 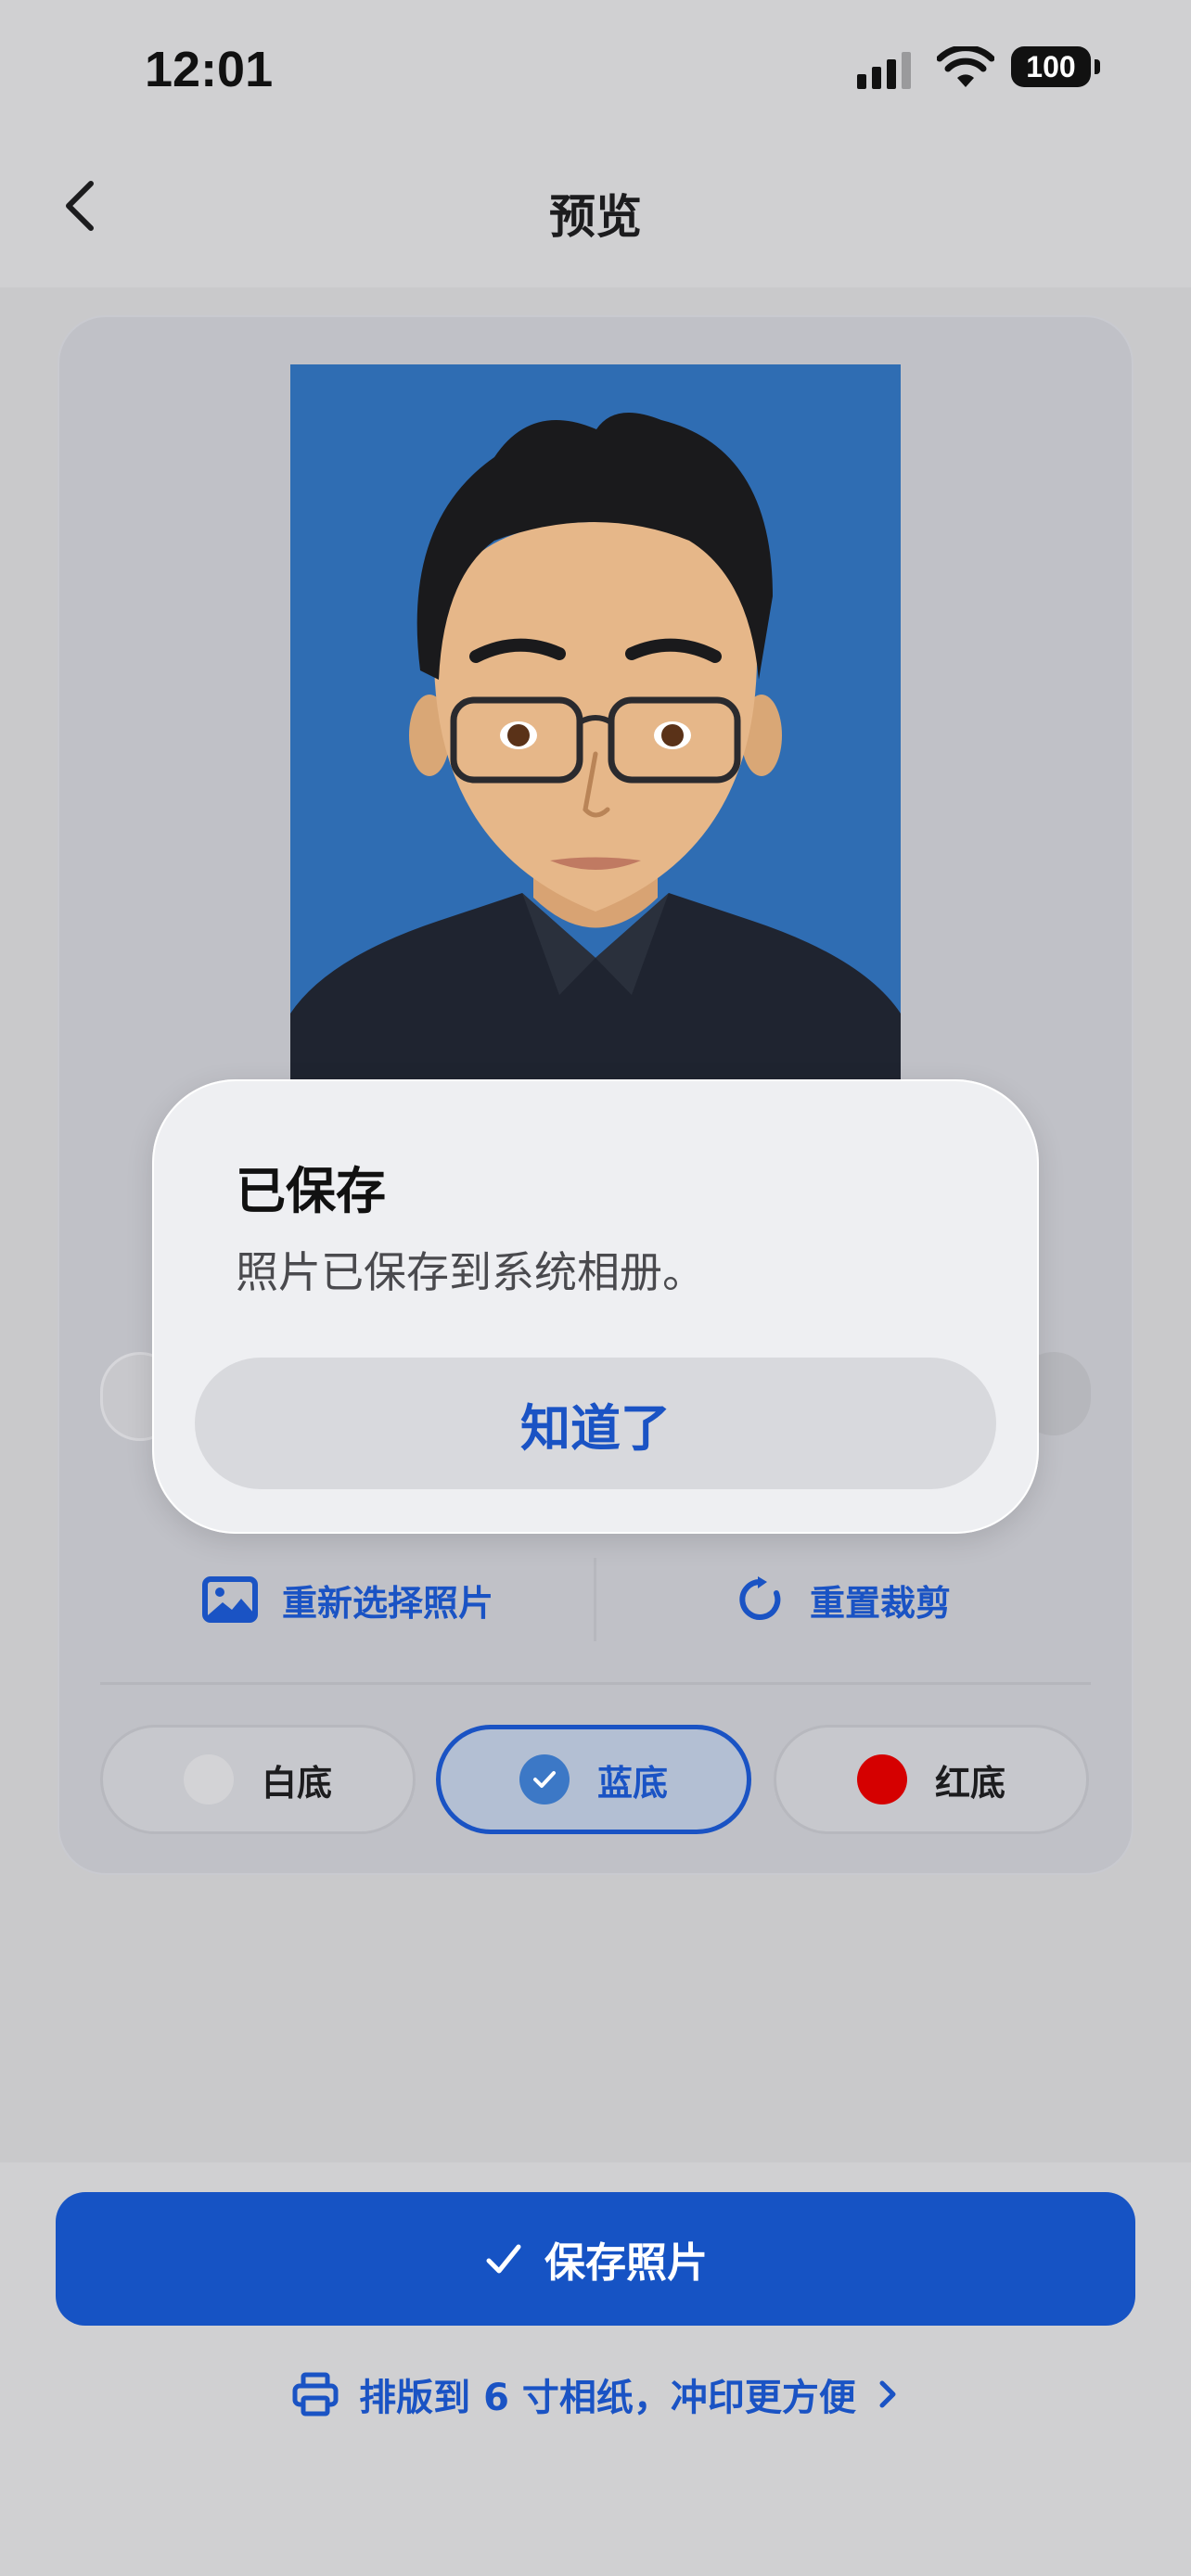 What do you see at coordinates (209, 1779) in the screenshot?
I see `white-swatch` at bounding box center [209, 1779].